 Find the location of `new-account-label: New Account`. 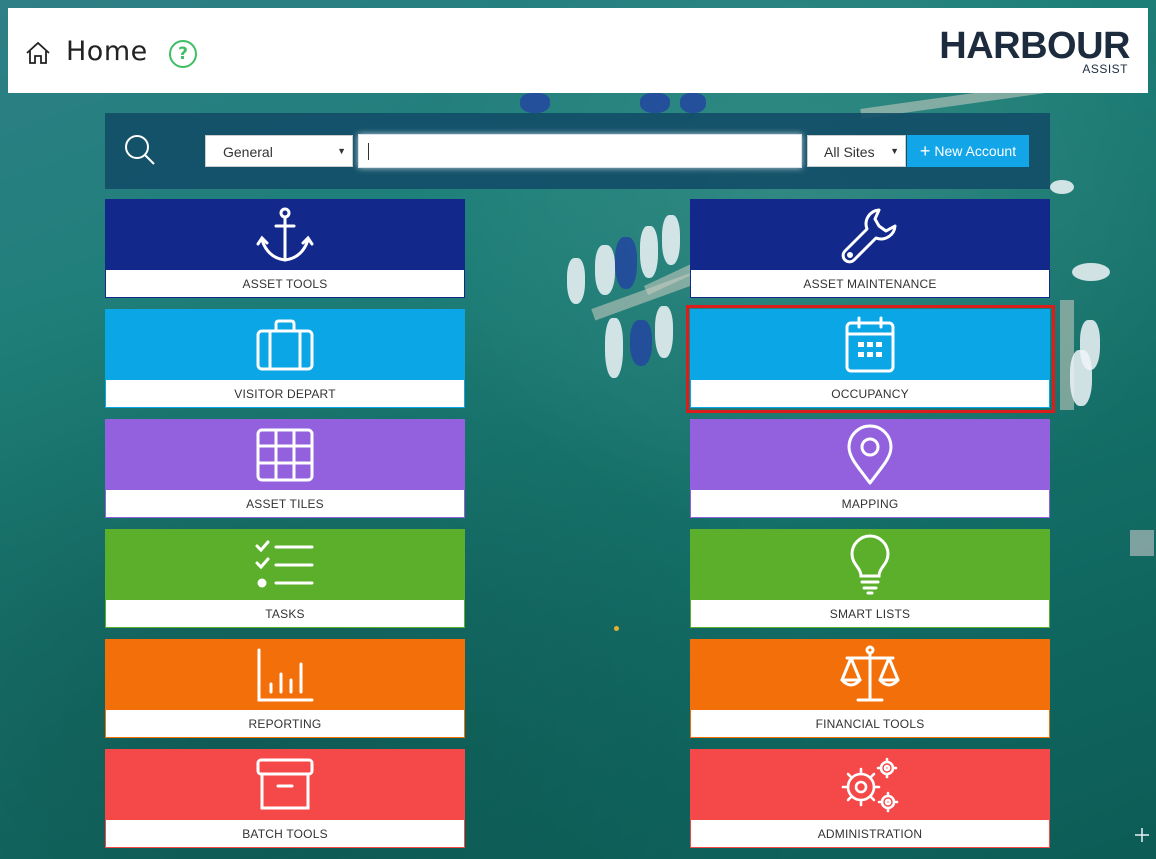

new-account-label: New Account is located at coordinates (975, 151).